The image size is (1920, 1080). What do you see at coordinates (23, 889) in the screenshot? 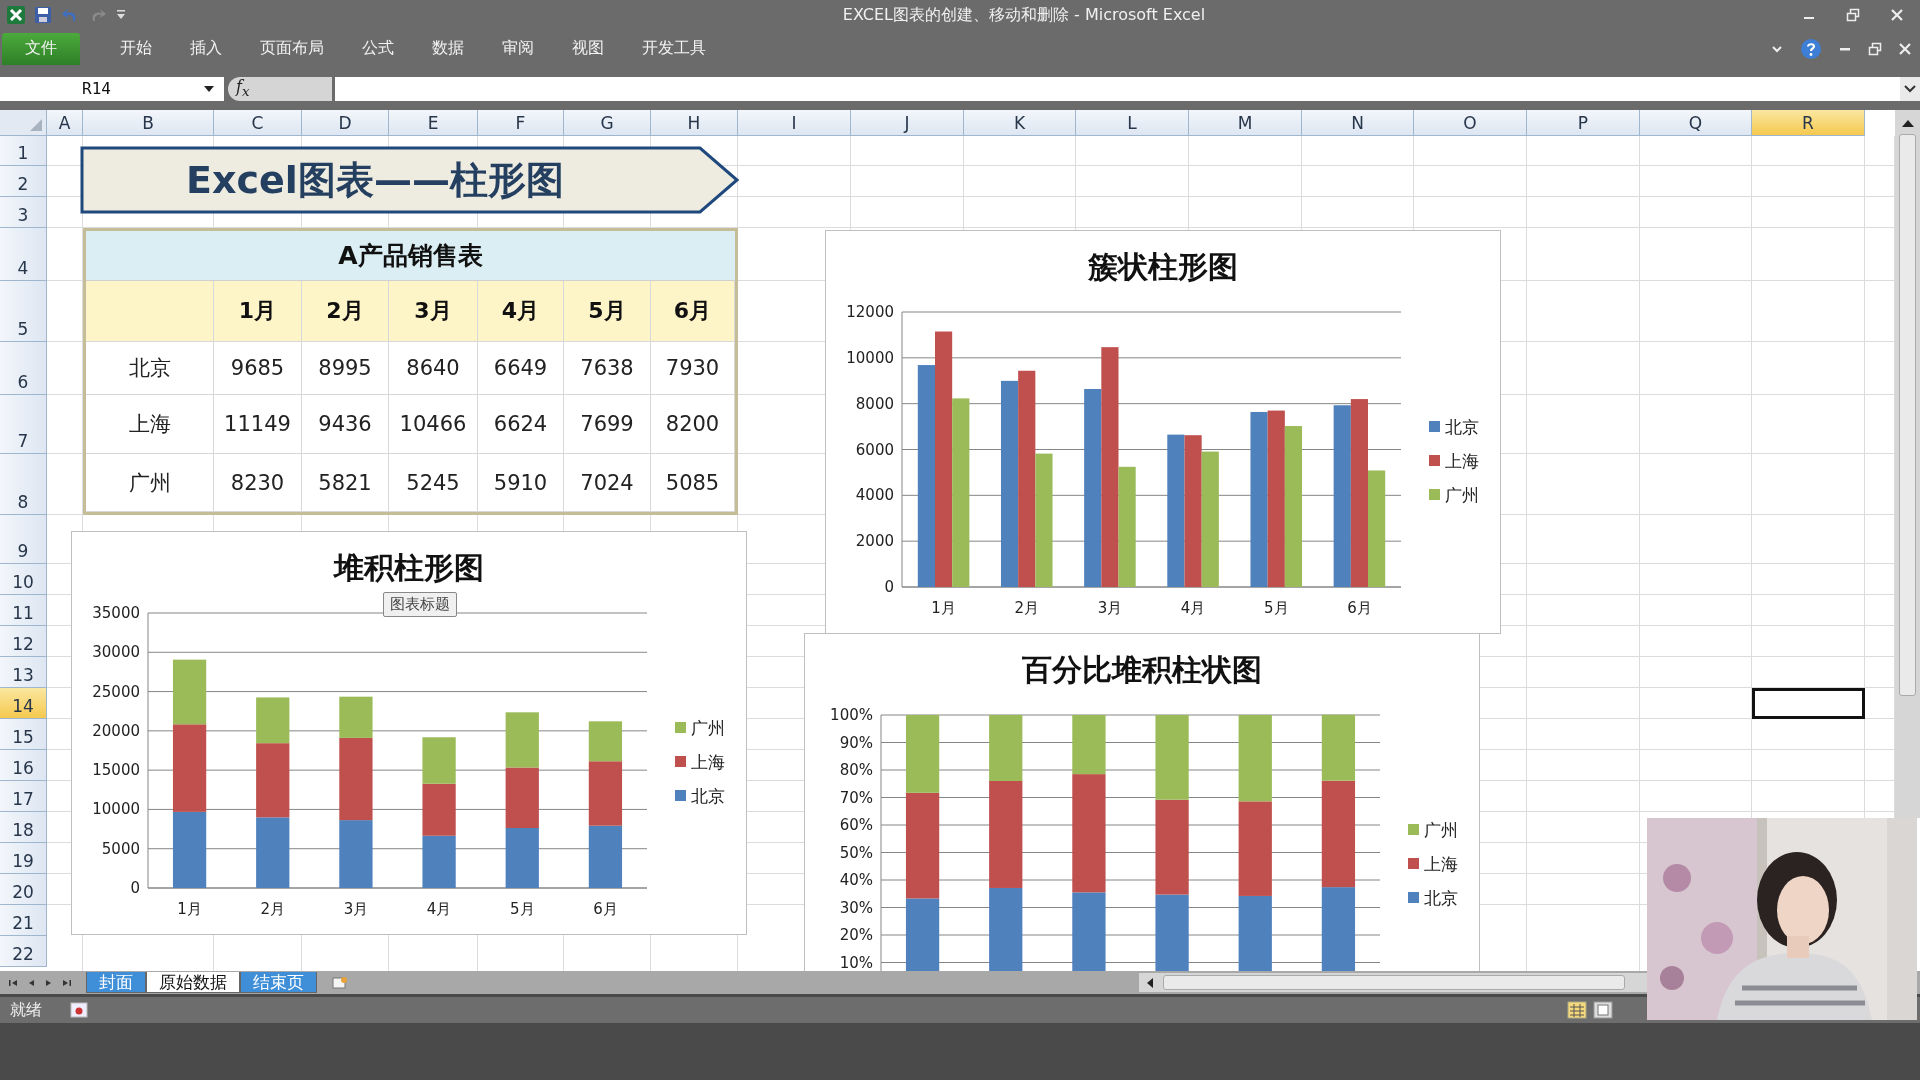
I see `row-header: 20` at bounding box center [23, 889].